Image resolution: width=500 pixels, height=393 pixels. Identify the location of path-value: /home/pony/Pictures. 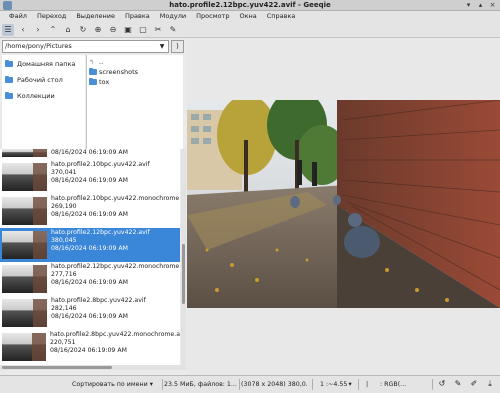
(38, 46).